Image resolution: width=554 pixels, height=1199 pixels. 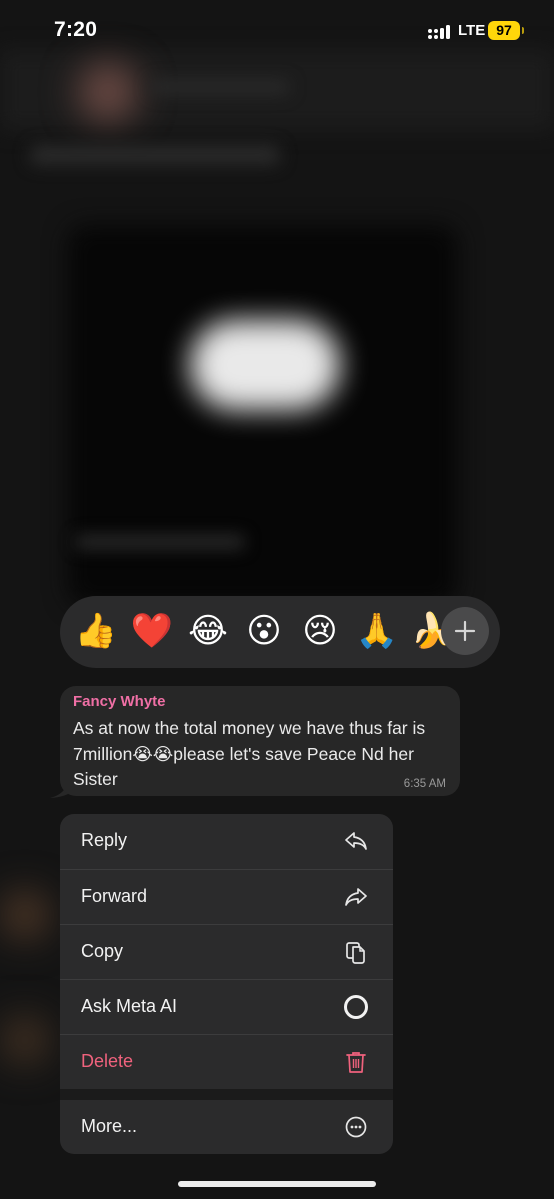 I want to click on menu-item-label: Forward, so click(x=114, y=896).